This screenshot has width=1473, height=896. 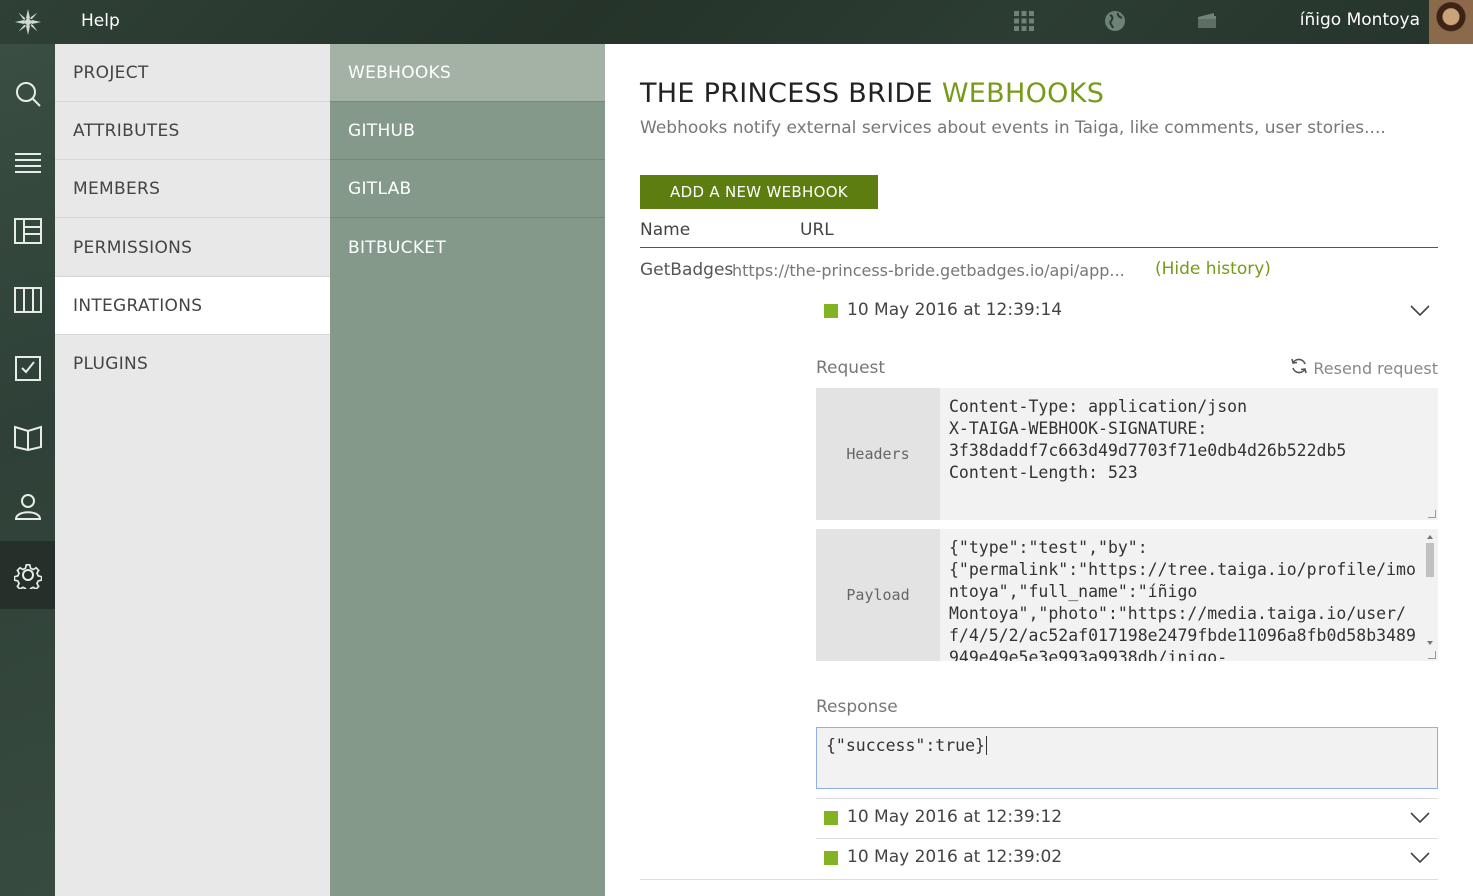 I want to click on avatar, so click(x=1451, y=22).